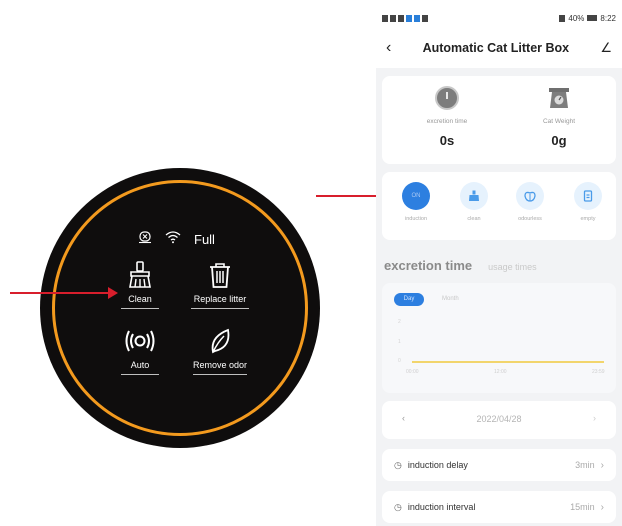 The height and width of the screenshot is (526, 622). What do you see at coordinates (559, 121) in the screenshot?
I see `stat-label: Cat Weight` at bounding box center [559, 121].